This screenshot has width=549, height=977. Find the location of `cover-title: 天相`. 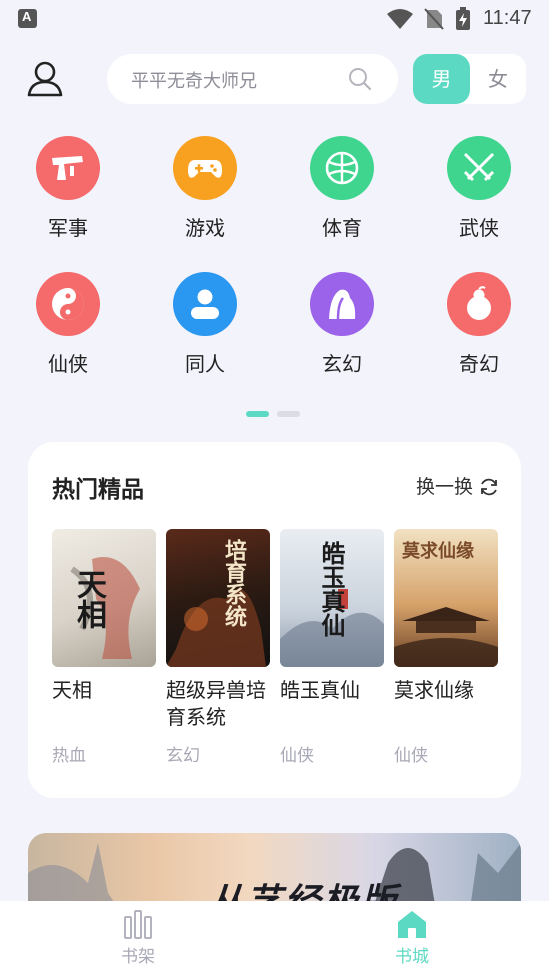

cover-title: 天相 is located at coordinates (88, 599).